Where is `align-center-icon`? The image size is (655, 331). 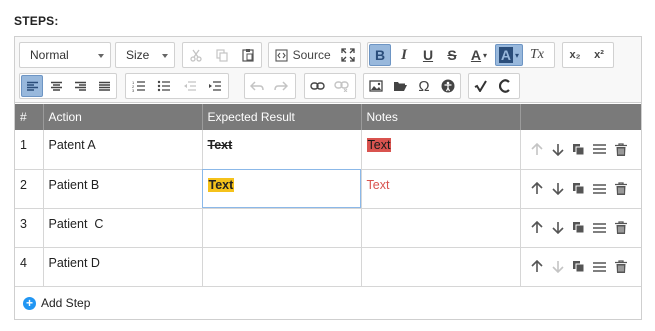
align-center-icon is located at coordinates (56, 86).